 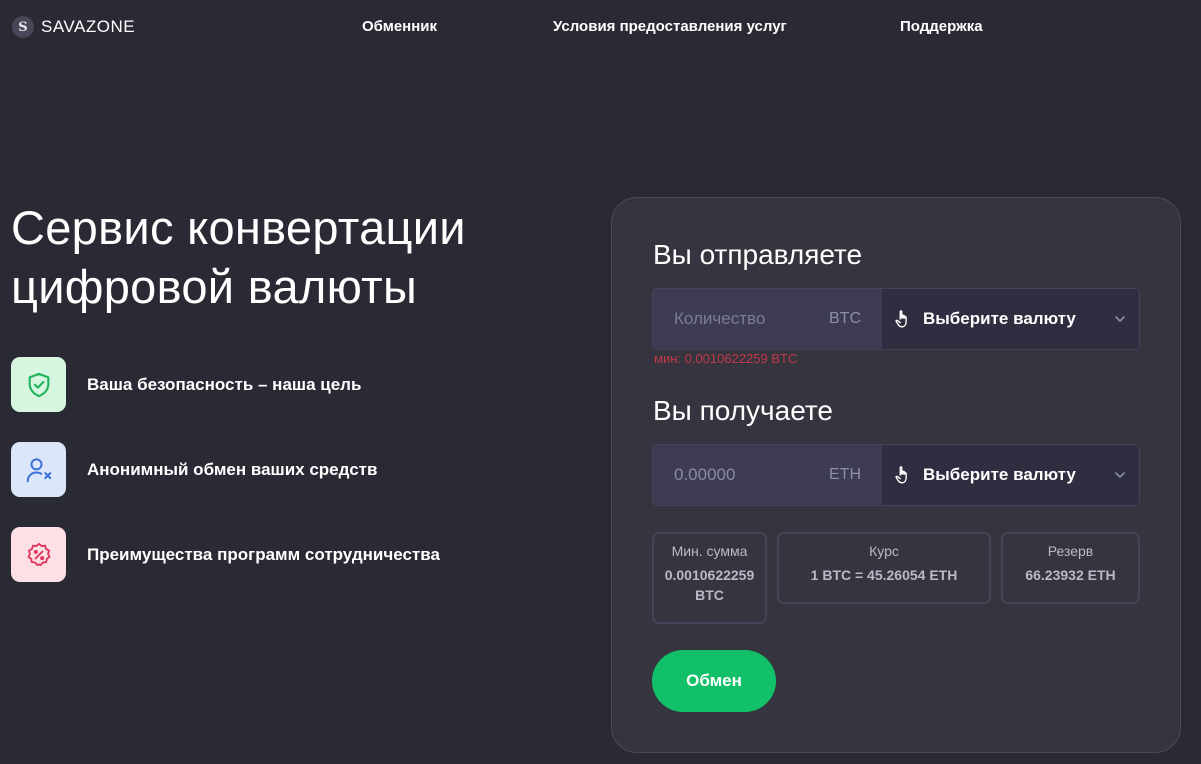 What do you see at coordinates (238, 227) in the screenshot?
I see `hero-title-line1: Сервис конвертации` at bounding box center [238, 227].